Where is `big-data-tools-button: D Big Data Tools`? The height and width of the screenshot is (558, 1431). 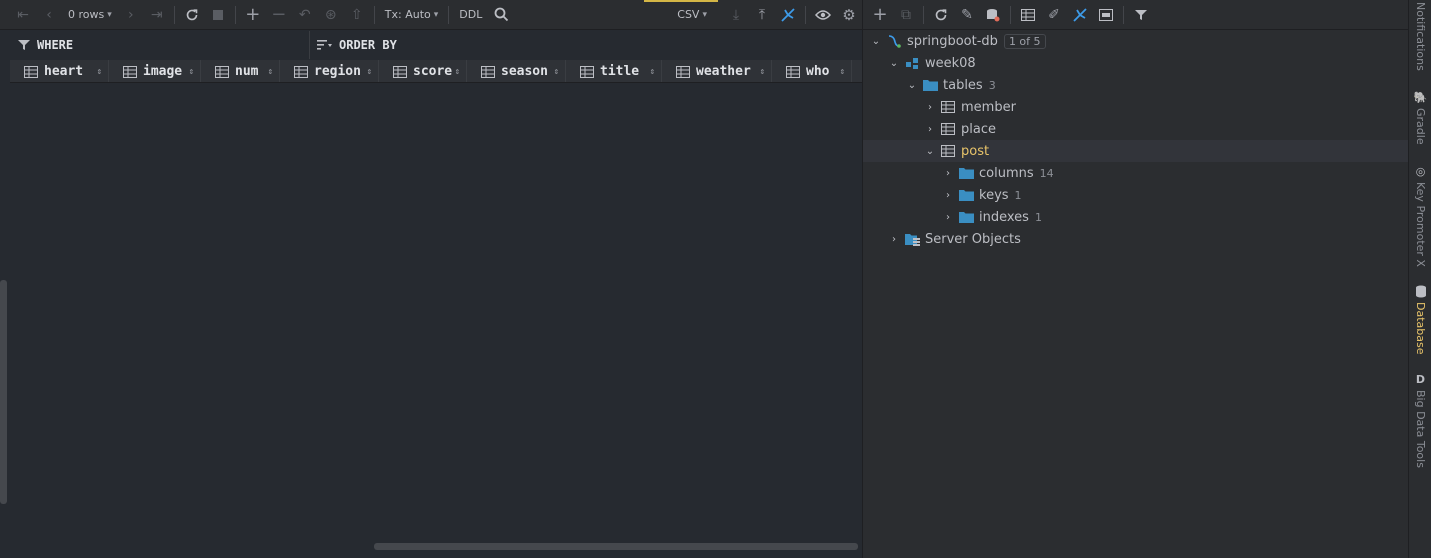 big-data-tools-button: D Big Data Tools is located at coordinates (1420, 420).